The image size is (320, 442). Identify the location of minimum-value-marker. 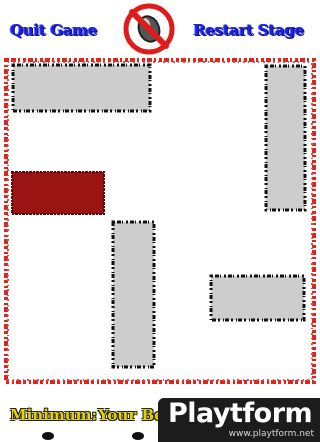
(48, 436).